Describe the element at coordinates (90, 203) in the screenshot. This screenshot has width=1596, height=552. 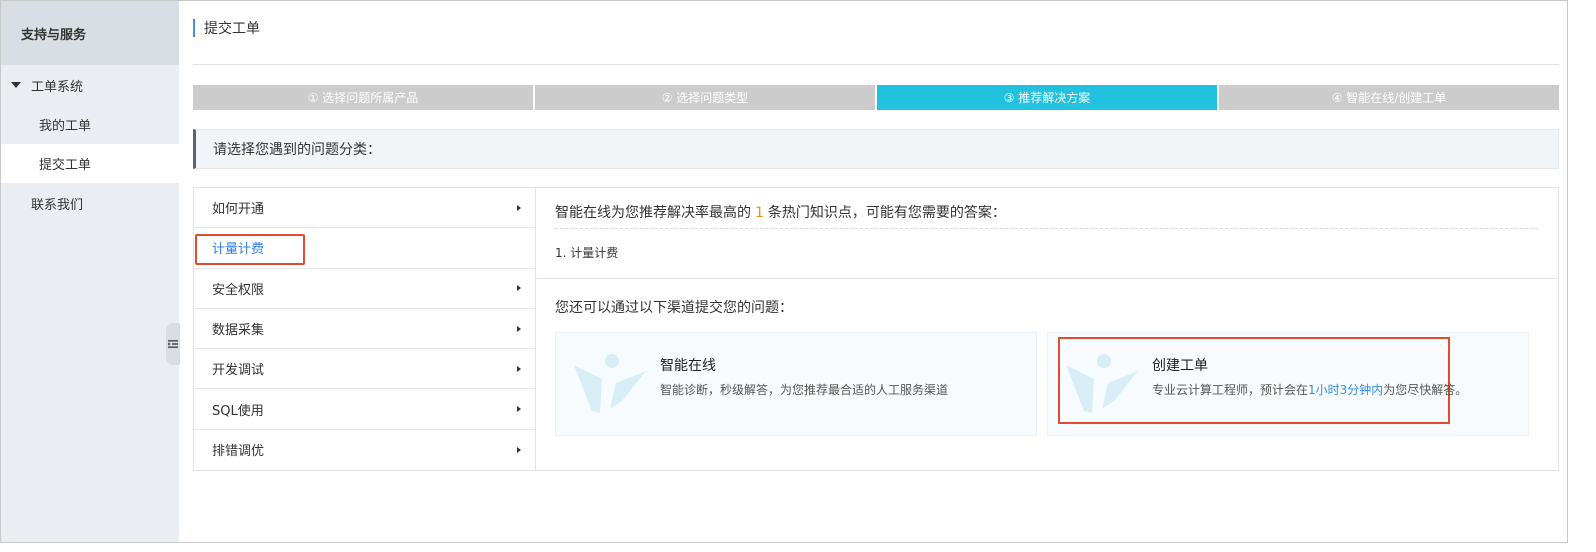
I see `sidebar-item-contact-us: 联系我们` at that location.